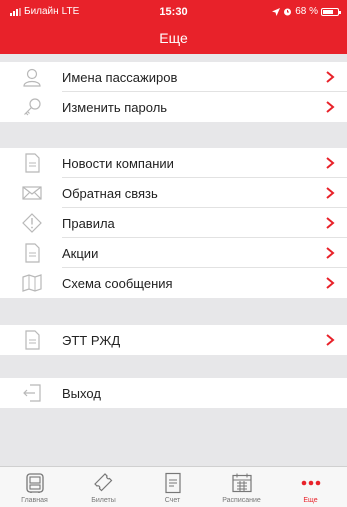  I want to click on battery-icon, so click(331, 11).